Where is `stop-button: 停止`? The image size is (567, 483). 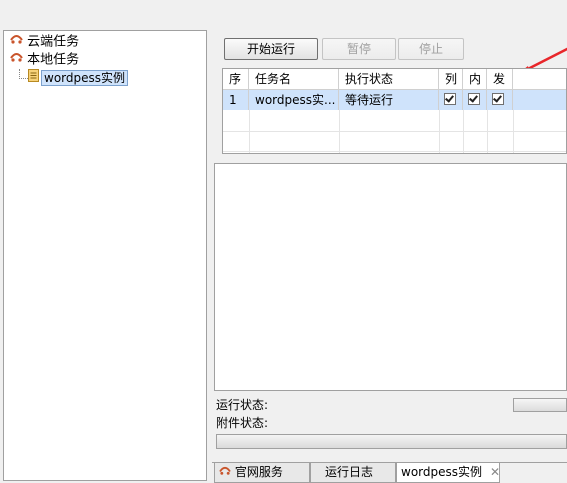 stop-button: 停止 is located at coordinates (431, 49).